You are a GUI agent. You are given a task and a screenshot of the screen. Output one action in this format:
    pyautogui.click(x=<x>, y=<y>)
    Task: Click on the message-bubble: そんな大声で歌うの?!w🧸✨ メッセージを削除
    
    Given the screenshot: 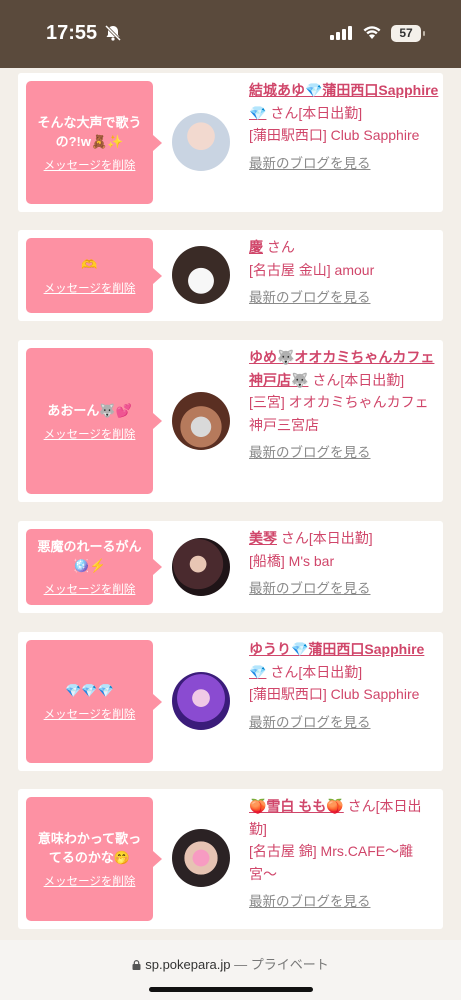 What is the action you would take?
    pyautogui.click(x=94, y=142)
    